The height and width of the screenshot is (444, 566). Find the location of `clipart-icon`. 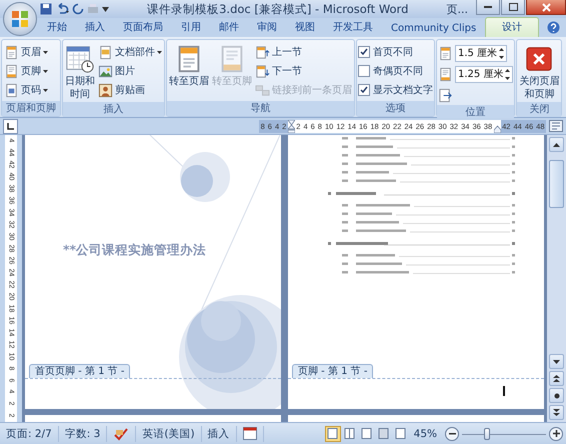

clipart-icon is located at coordinates (105, 90).